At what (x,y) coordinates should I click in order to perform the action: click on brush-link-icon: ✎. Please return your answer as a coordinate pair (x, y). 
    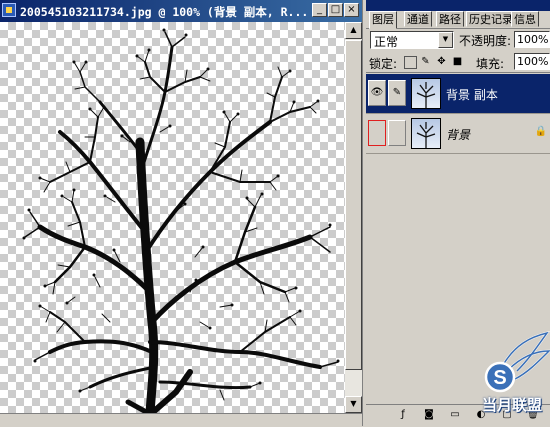
    Looking at the image, I should click on (397, 93).